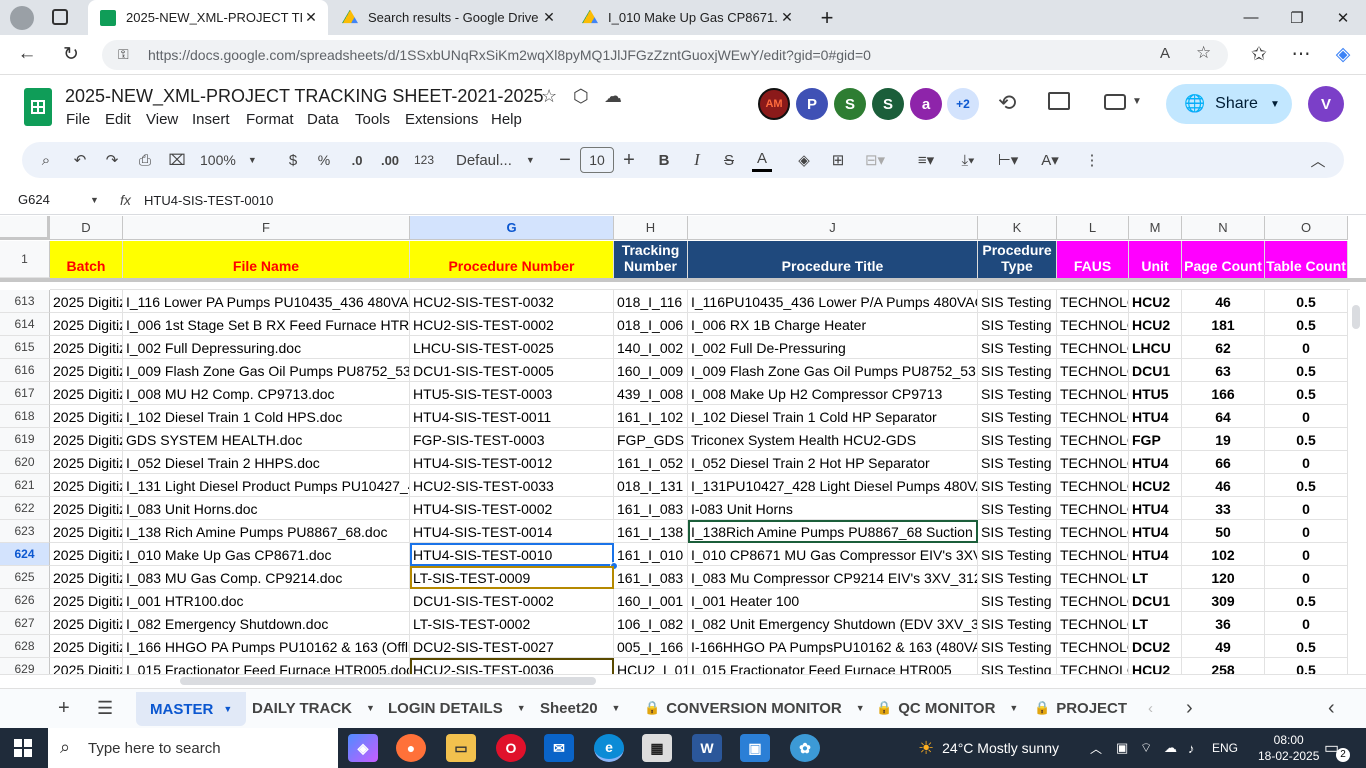 The width and height of the screenshot is (1366, 768). I want to click on table-cell: 0.5, so click(1306, 301).